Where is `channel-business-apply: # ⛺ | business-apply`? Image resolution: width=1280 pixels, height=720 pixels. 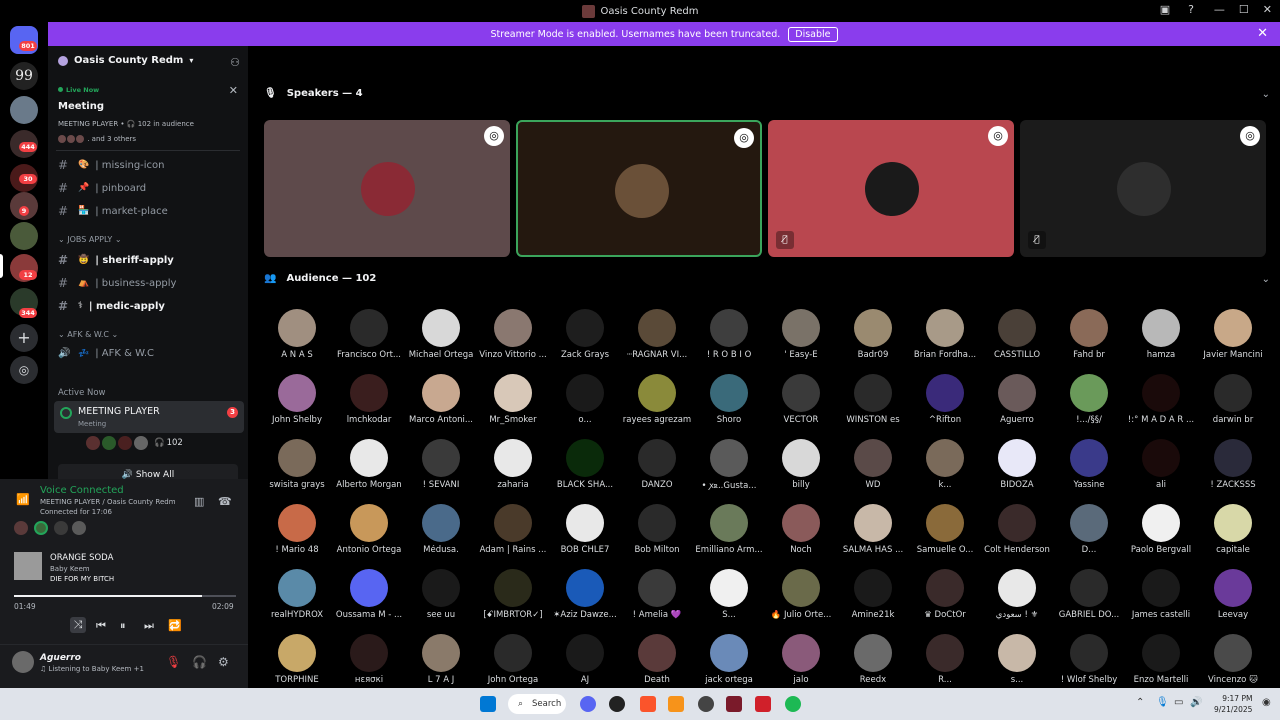 channel-business-apply: # ⛺ | business-apply is located at coordinates (117, 283).